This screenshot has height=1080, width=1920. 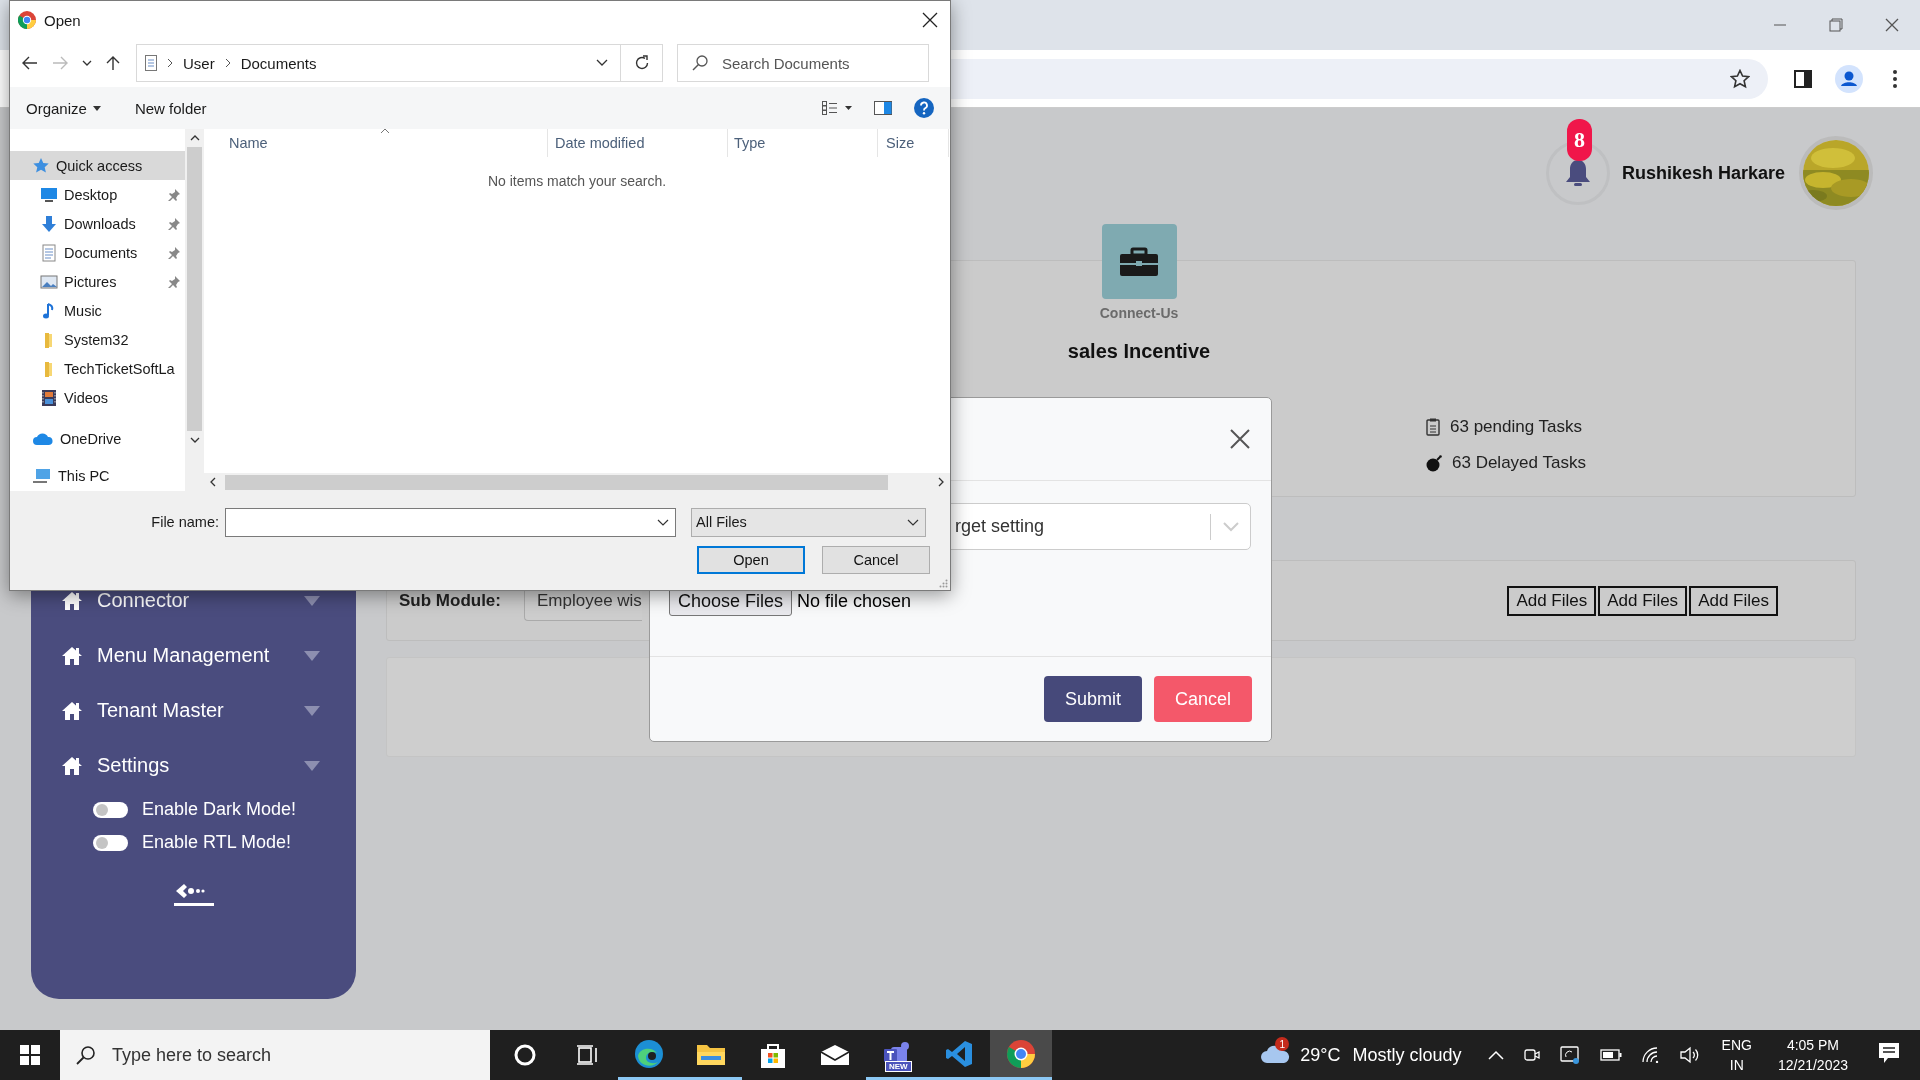 What do you see at coordinates (1610, 1055) in the screenshot?
I see `battery-icon` at bounding box center [1610, 1055].